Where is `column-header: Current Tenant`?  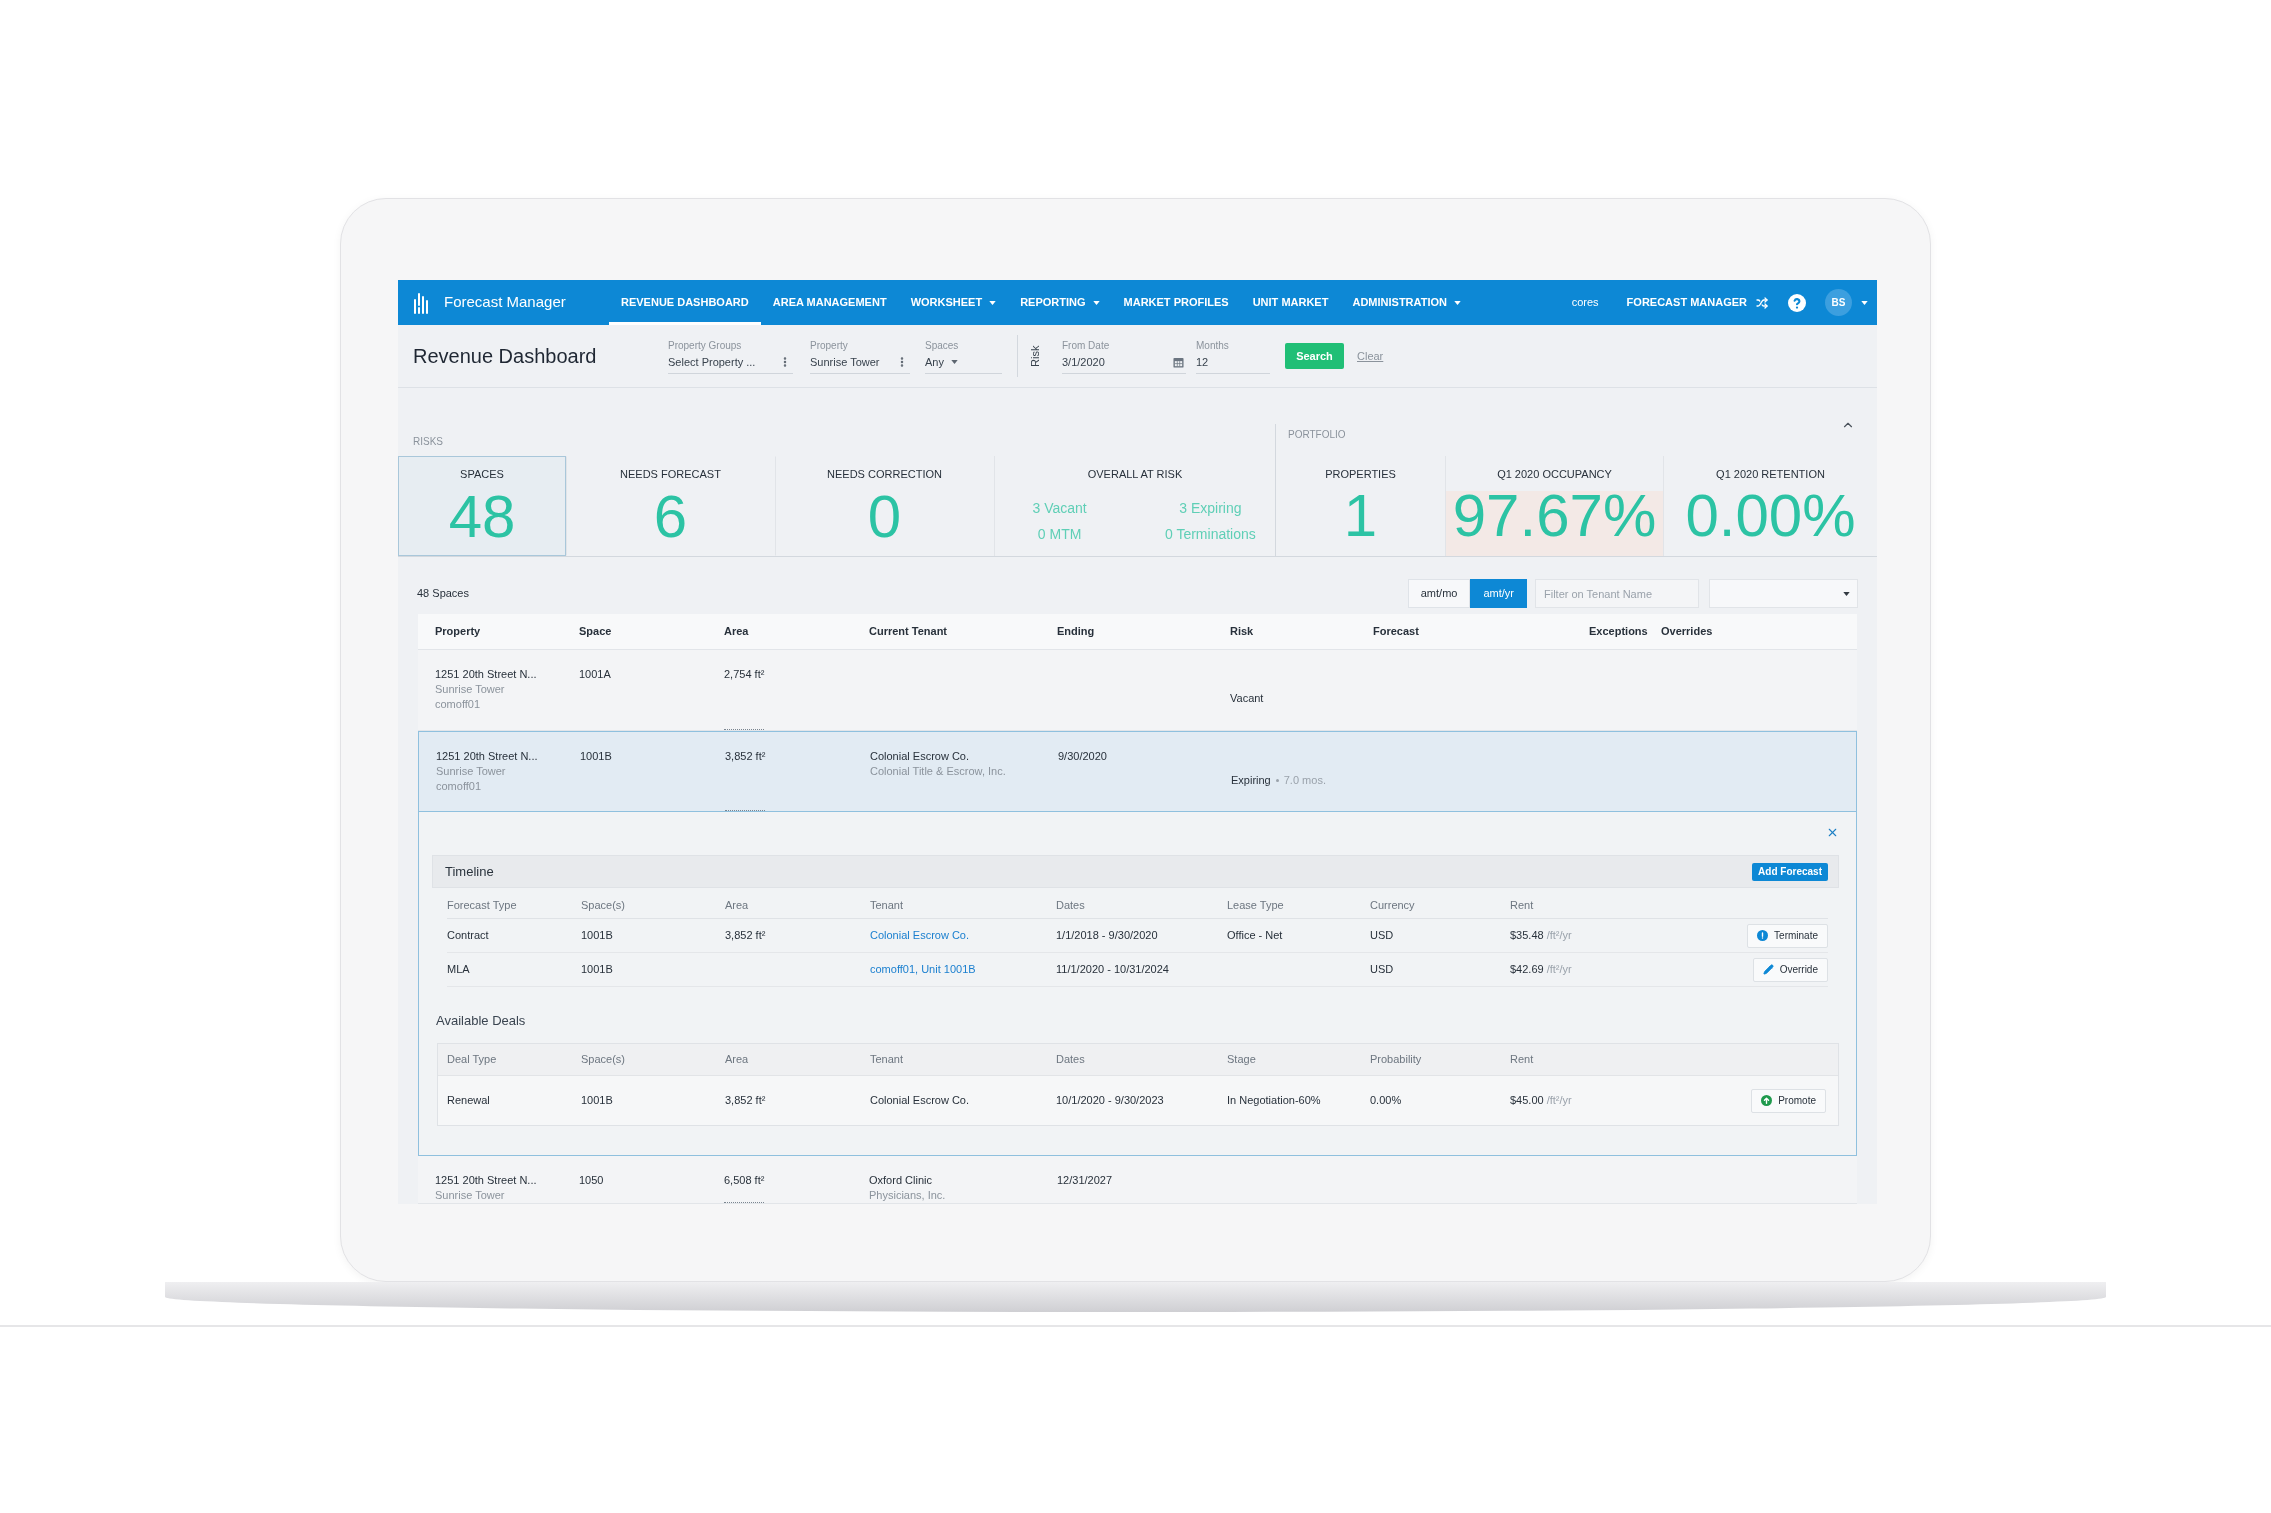
column-header: Current Tenant is located at coordinates (908, 632).